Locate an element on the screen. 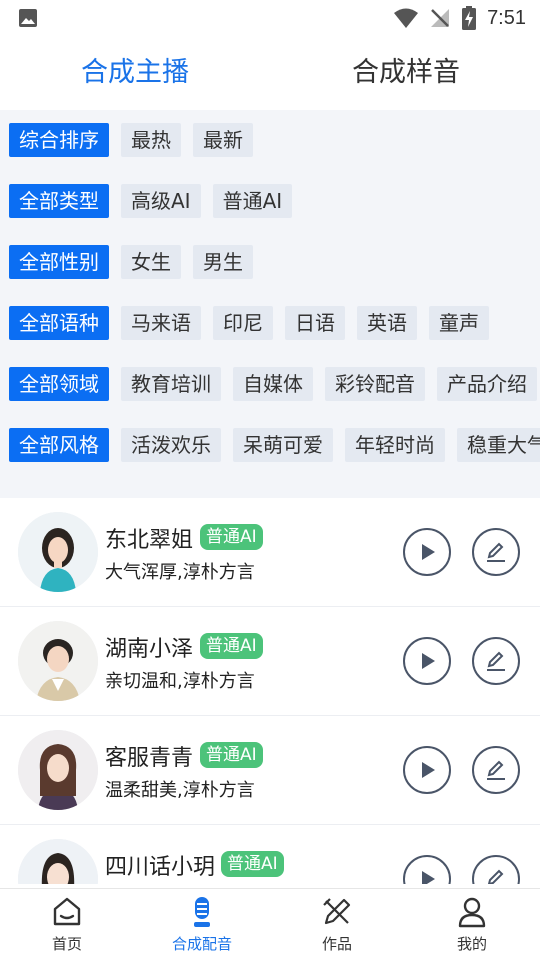 This screenshot has height=960, width=540. nav-item-works: 作品 is located at coordinates (337, 926).